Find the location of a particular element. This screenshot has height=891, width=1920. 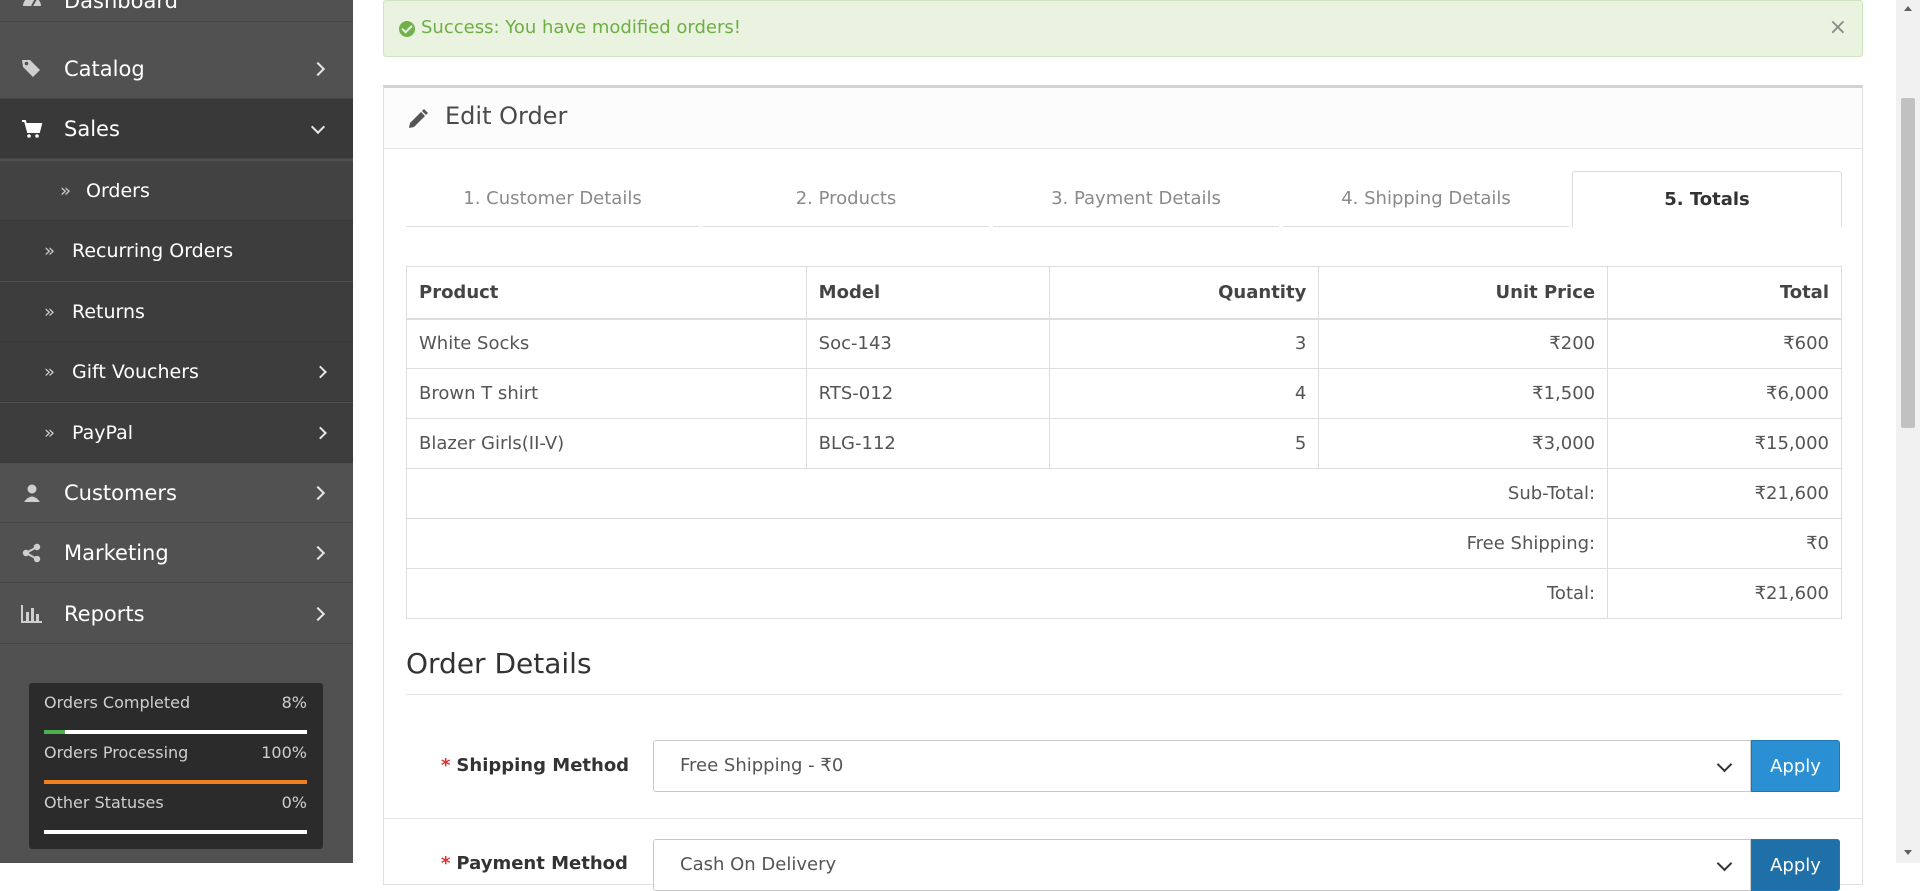

totals-row-total: Total: ₹21,600 is located at coordinates (1123, 593).